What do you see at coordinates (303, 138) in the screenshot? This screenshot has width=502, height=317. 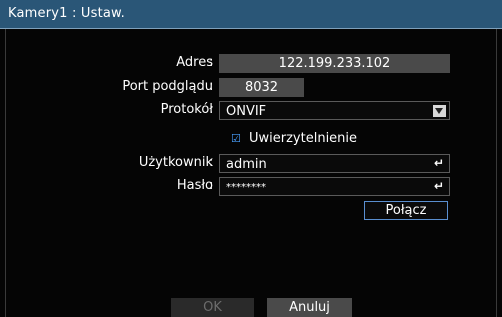 I see `authentication-label: Uwierzytelnienie` at bounding box center [303, 138].